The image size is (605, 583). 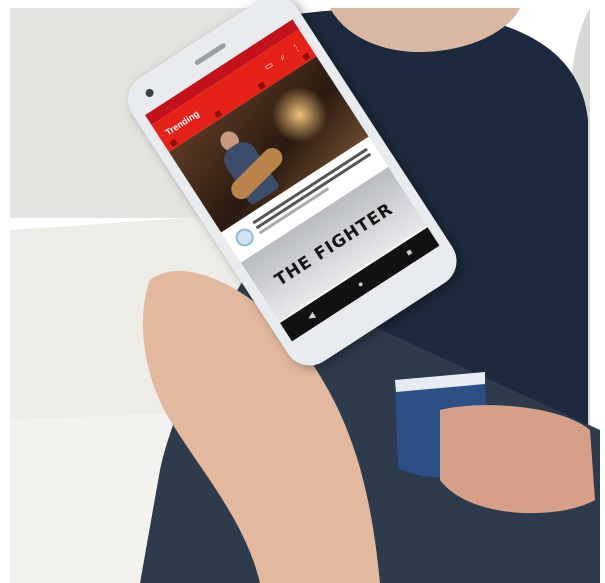 I want to click on more-vert-icon: ⋮, so click(x=296, y=47).